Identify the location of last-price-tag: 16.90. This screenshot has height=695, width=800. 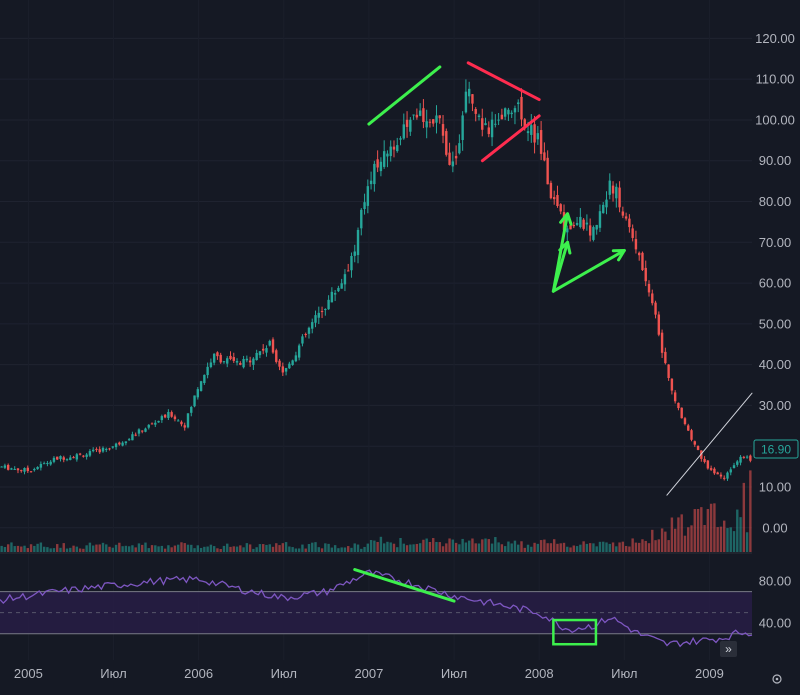
(776, 449).